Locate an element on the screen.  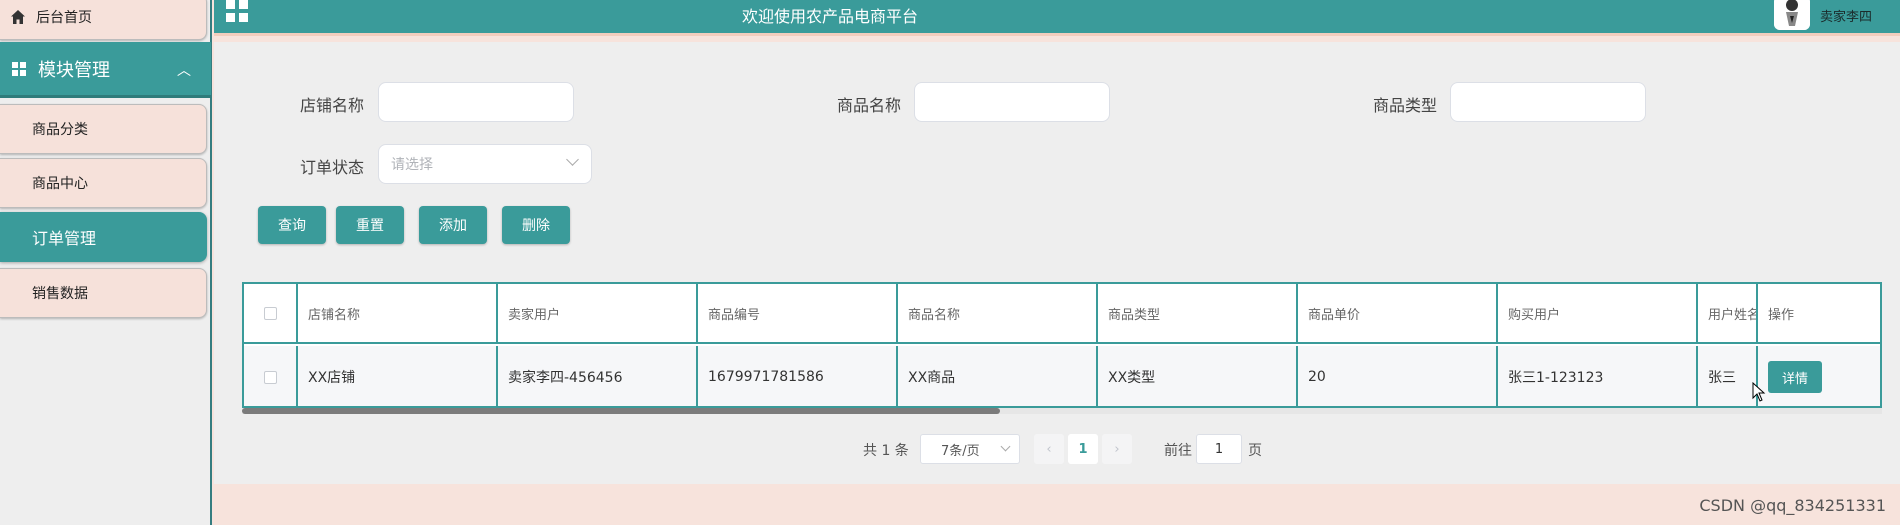
column-header: 操作 is located at coordinates (1781, 315).